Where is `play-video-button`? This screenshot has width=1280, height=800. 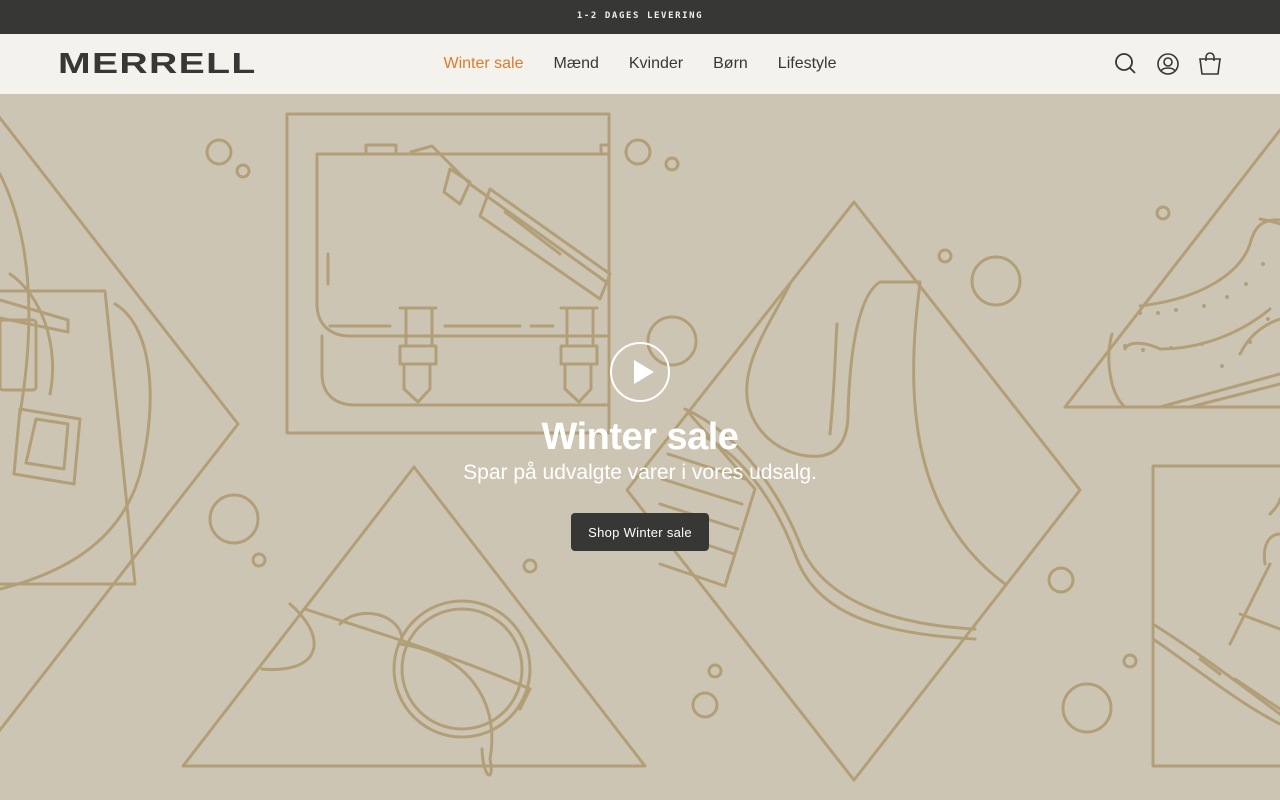
play-video-button is located at coordinates (640, 372).